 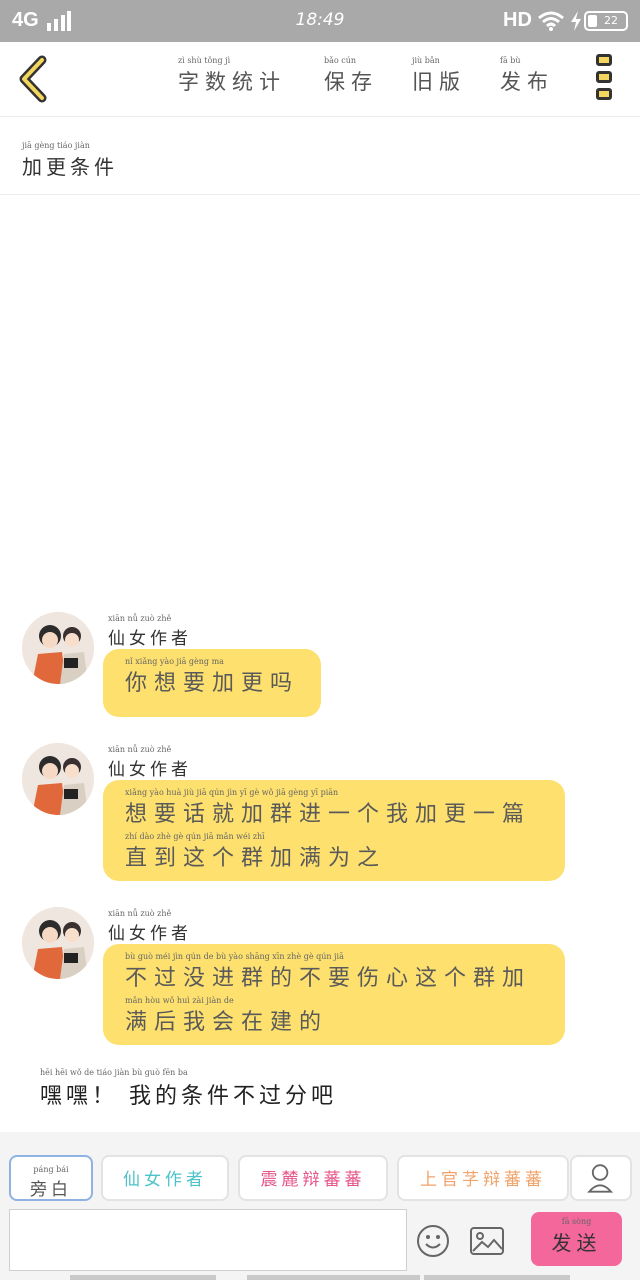 I want to click on message-line-text: 你想要加更吗, so click(x=212, y=683).